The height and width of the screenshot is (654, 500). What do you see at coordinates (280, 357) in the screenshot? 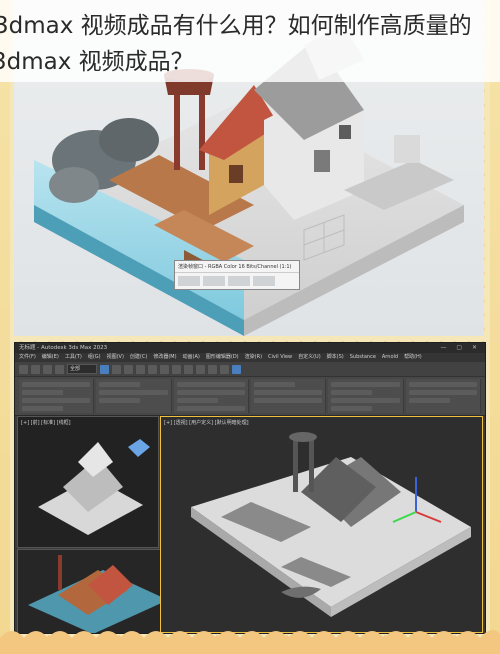
I see `menu-item: Civil View` at bounding box center [280, 357].